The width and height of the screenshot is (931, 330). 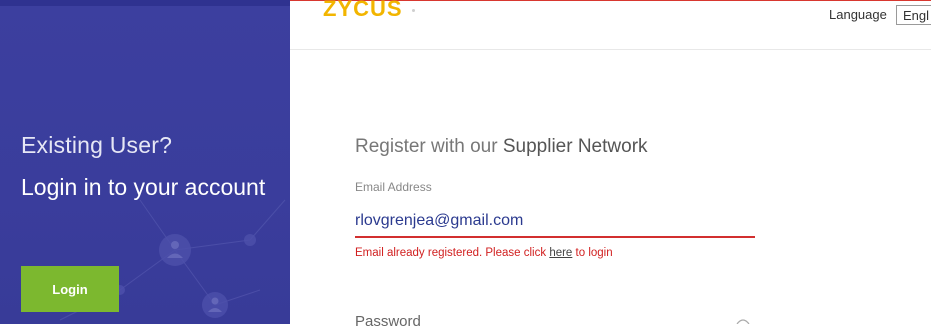 What do you see at coordinates (594, 253) in the screenshot?
I see `error-suffix: to login` at bounding box center [594, 253].